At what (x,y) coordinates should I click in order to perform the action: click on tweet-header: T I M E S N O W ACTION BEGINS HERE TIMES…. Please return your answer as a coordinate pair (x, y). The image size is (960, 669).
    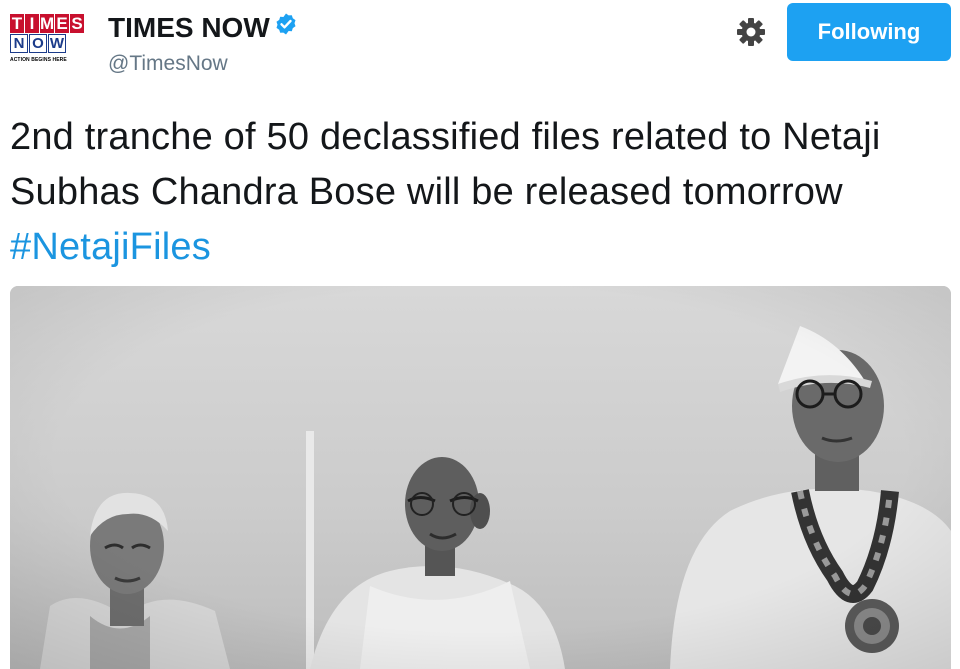
    Looking at the image, I should click on (480, 50).